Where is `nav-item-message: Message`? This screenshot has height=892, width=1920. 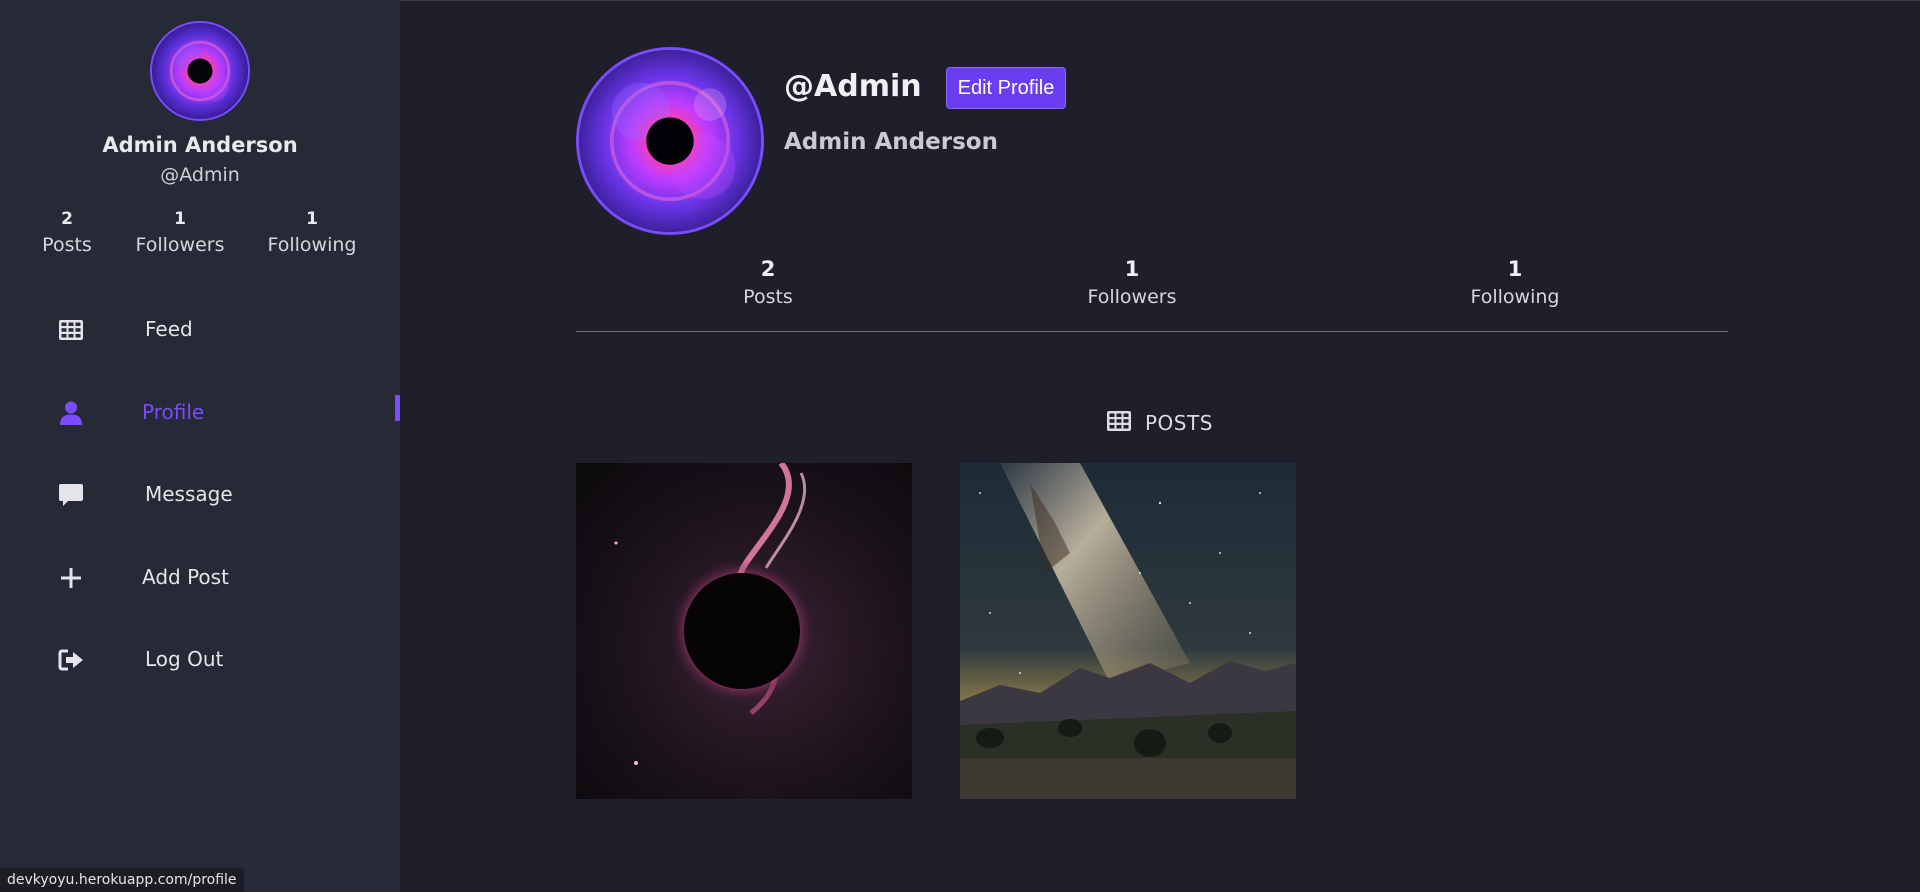 nav-item-message: Message is located at coordinates (200, 495).